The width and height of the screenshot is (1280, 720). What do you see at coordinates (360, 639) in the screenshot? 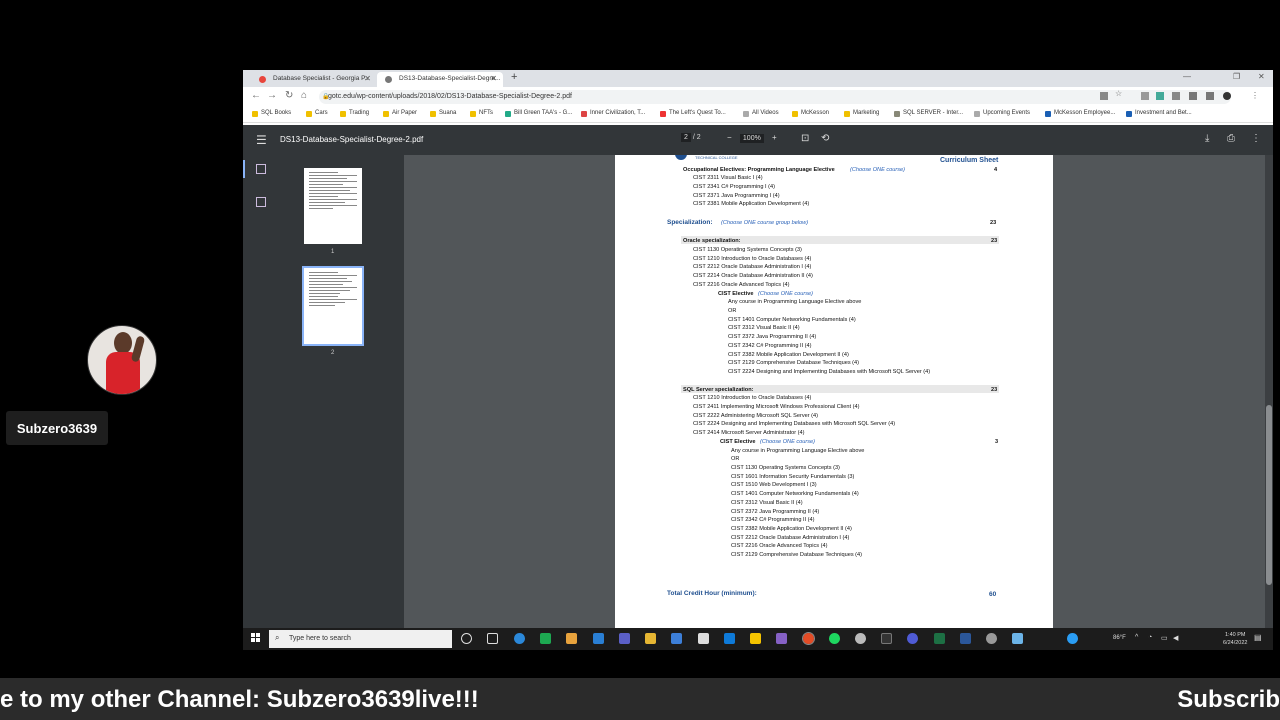
I see `taskbar-search-input: ⌕ Type here to search` at bounding box center [360, 639].